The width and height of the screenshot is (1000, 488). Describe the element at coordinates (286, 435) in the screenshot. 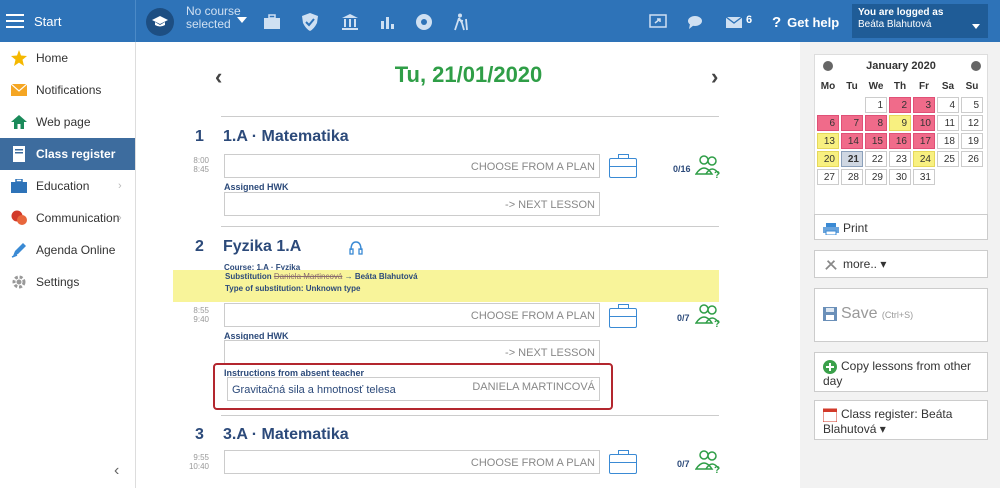

I see `lesson-title: 3.A · Matematika` at that location.